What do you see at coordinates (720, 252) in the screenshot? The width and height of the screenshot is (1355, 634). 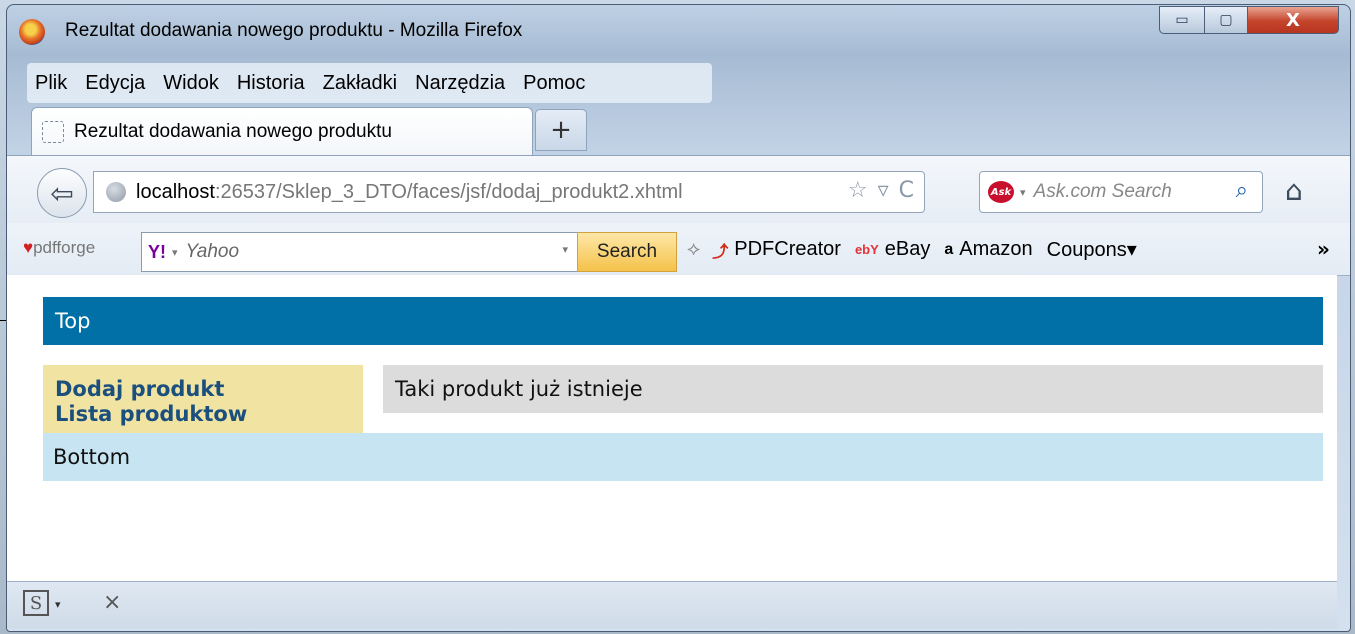 I see `pdf-icon: ⤴` at bounding box center [720, 252].